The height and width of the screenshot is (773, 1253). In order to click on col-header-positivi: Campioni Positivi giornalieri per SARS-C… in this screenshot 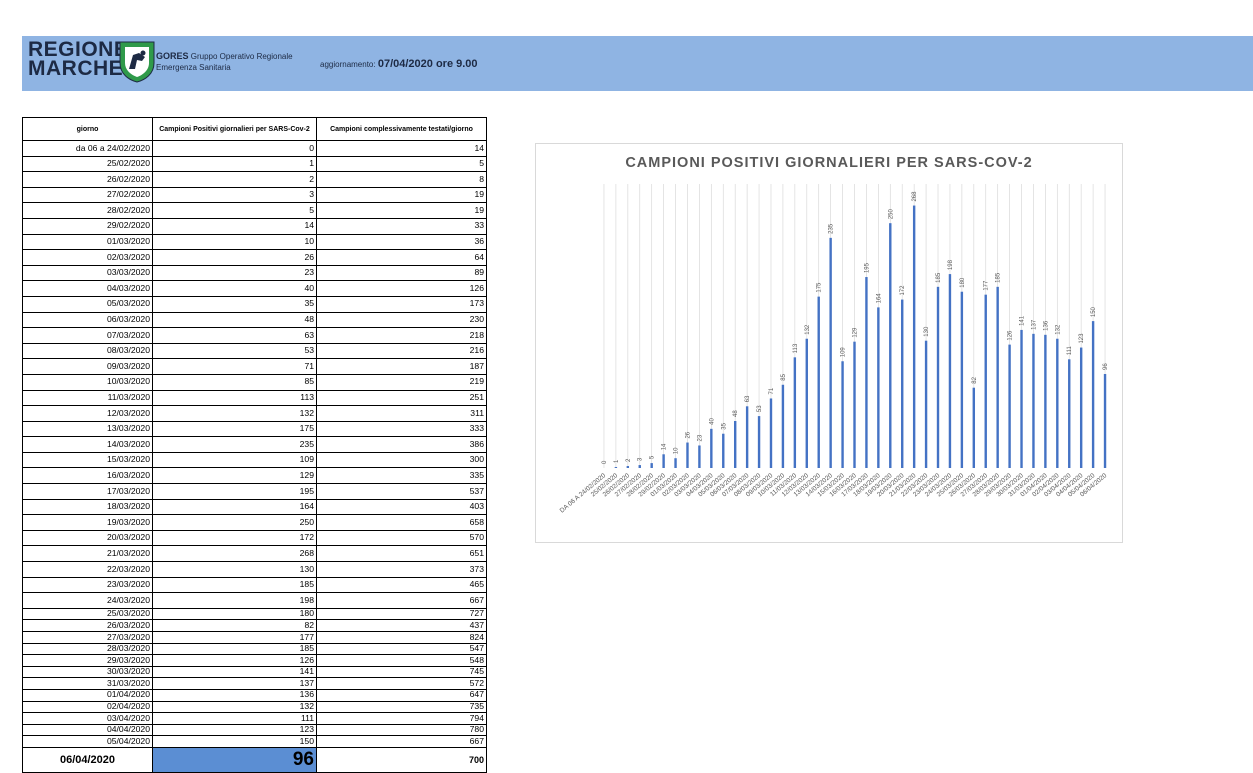, I will do `click(234, 129)`.